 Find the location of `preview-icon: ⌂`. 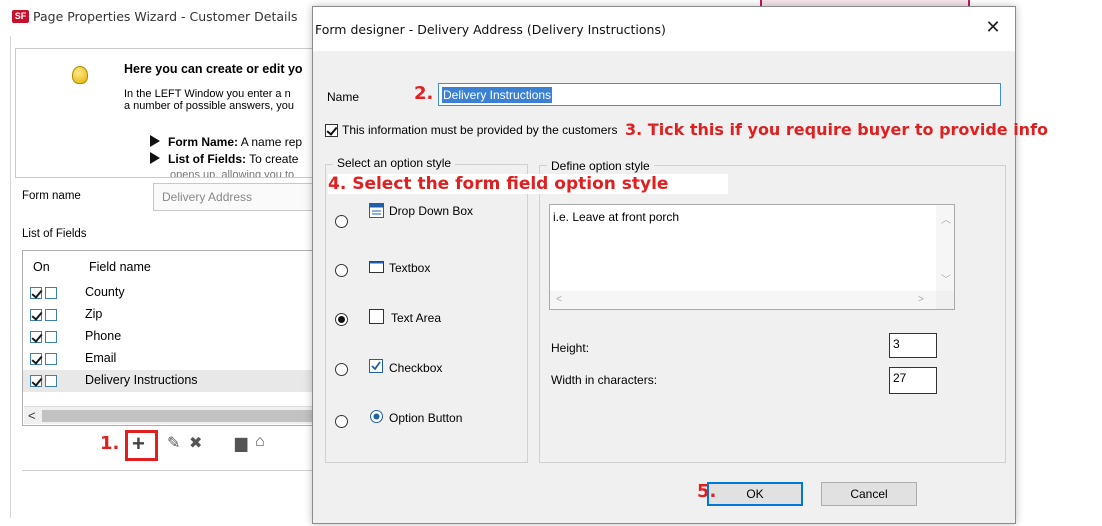

preview-icon: ⌂ is located at coordinates (260, 442).